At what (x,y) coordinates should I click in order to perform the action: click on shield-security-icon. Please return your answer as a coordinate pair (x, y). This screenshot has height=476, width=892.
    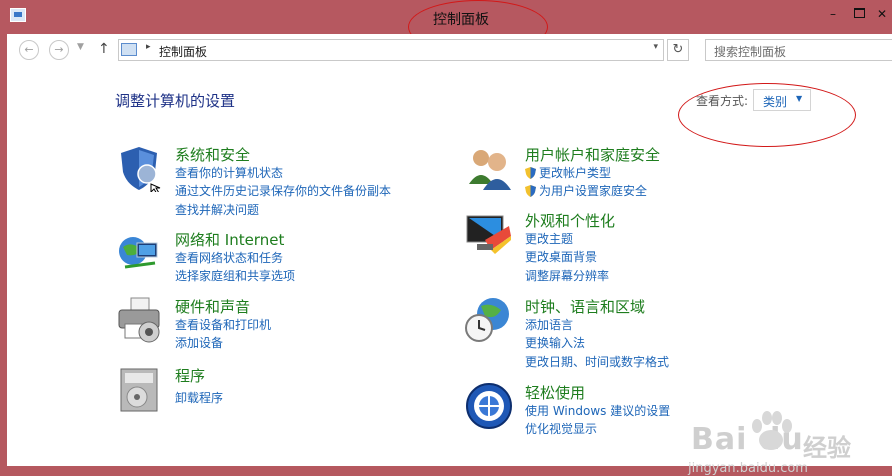
    Looking at the image, I should click on (139, 168).